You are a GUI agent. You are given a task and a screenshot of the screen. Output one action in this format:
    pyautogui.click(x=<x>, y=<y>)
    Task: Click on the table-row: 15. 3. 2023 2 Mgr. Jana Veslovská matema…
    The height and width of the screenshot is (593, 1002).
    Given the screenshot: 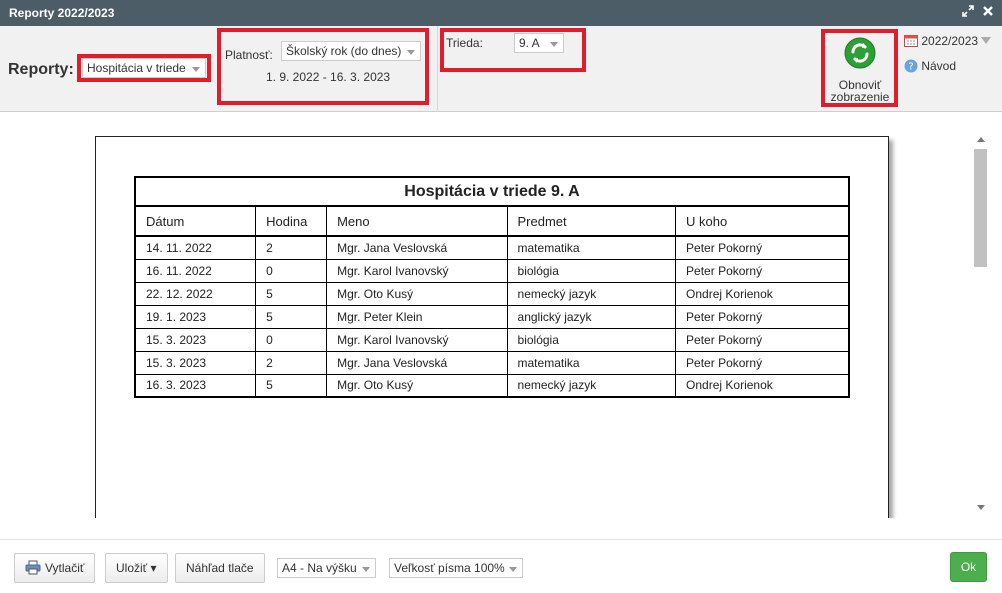 What is the action you would take?
    pyautogui.click(x=492, y=362)
    